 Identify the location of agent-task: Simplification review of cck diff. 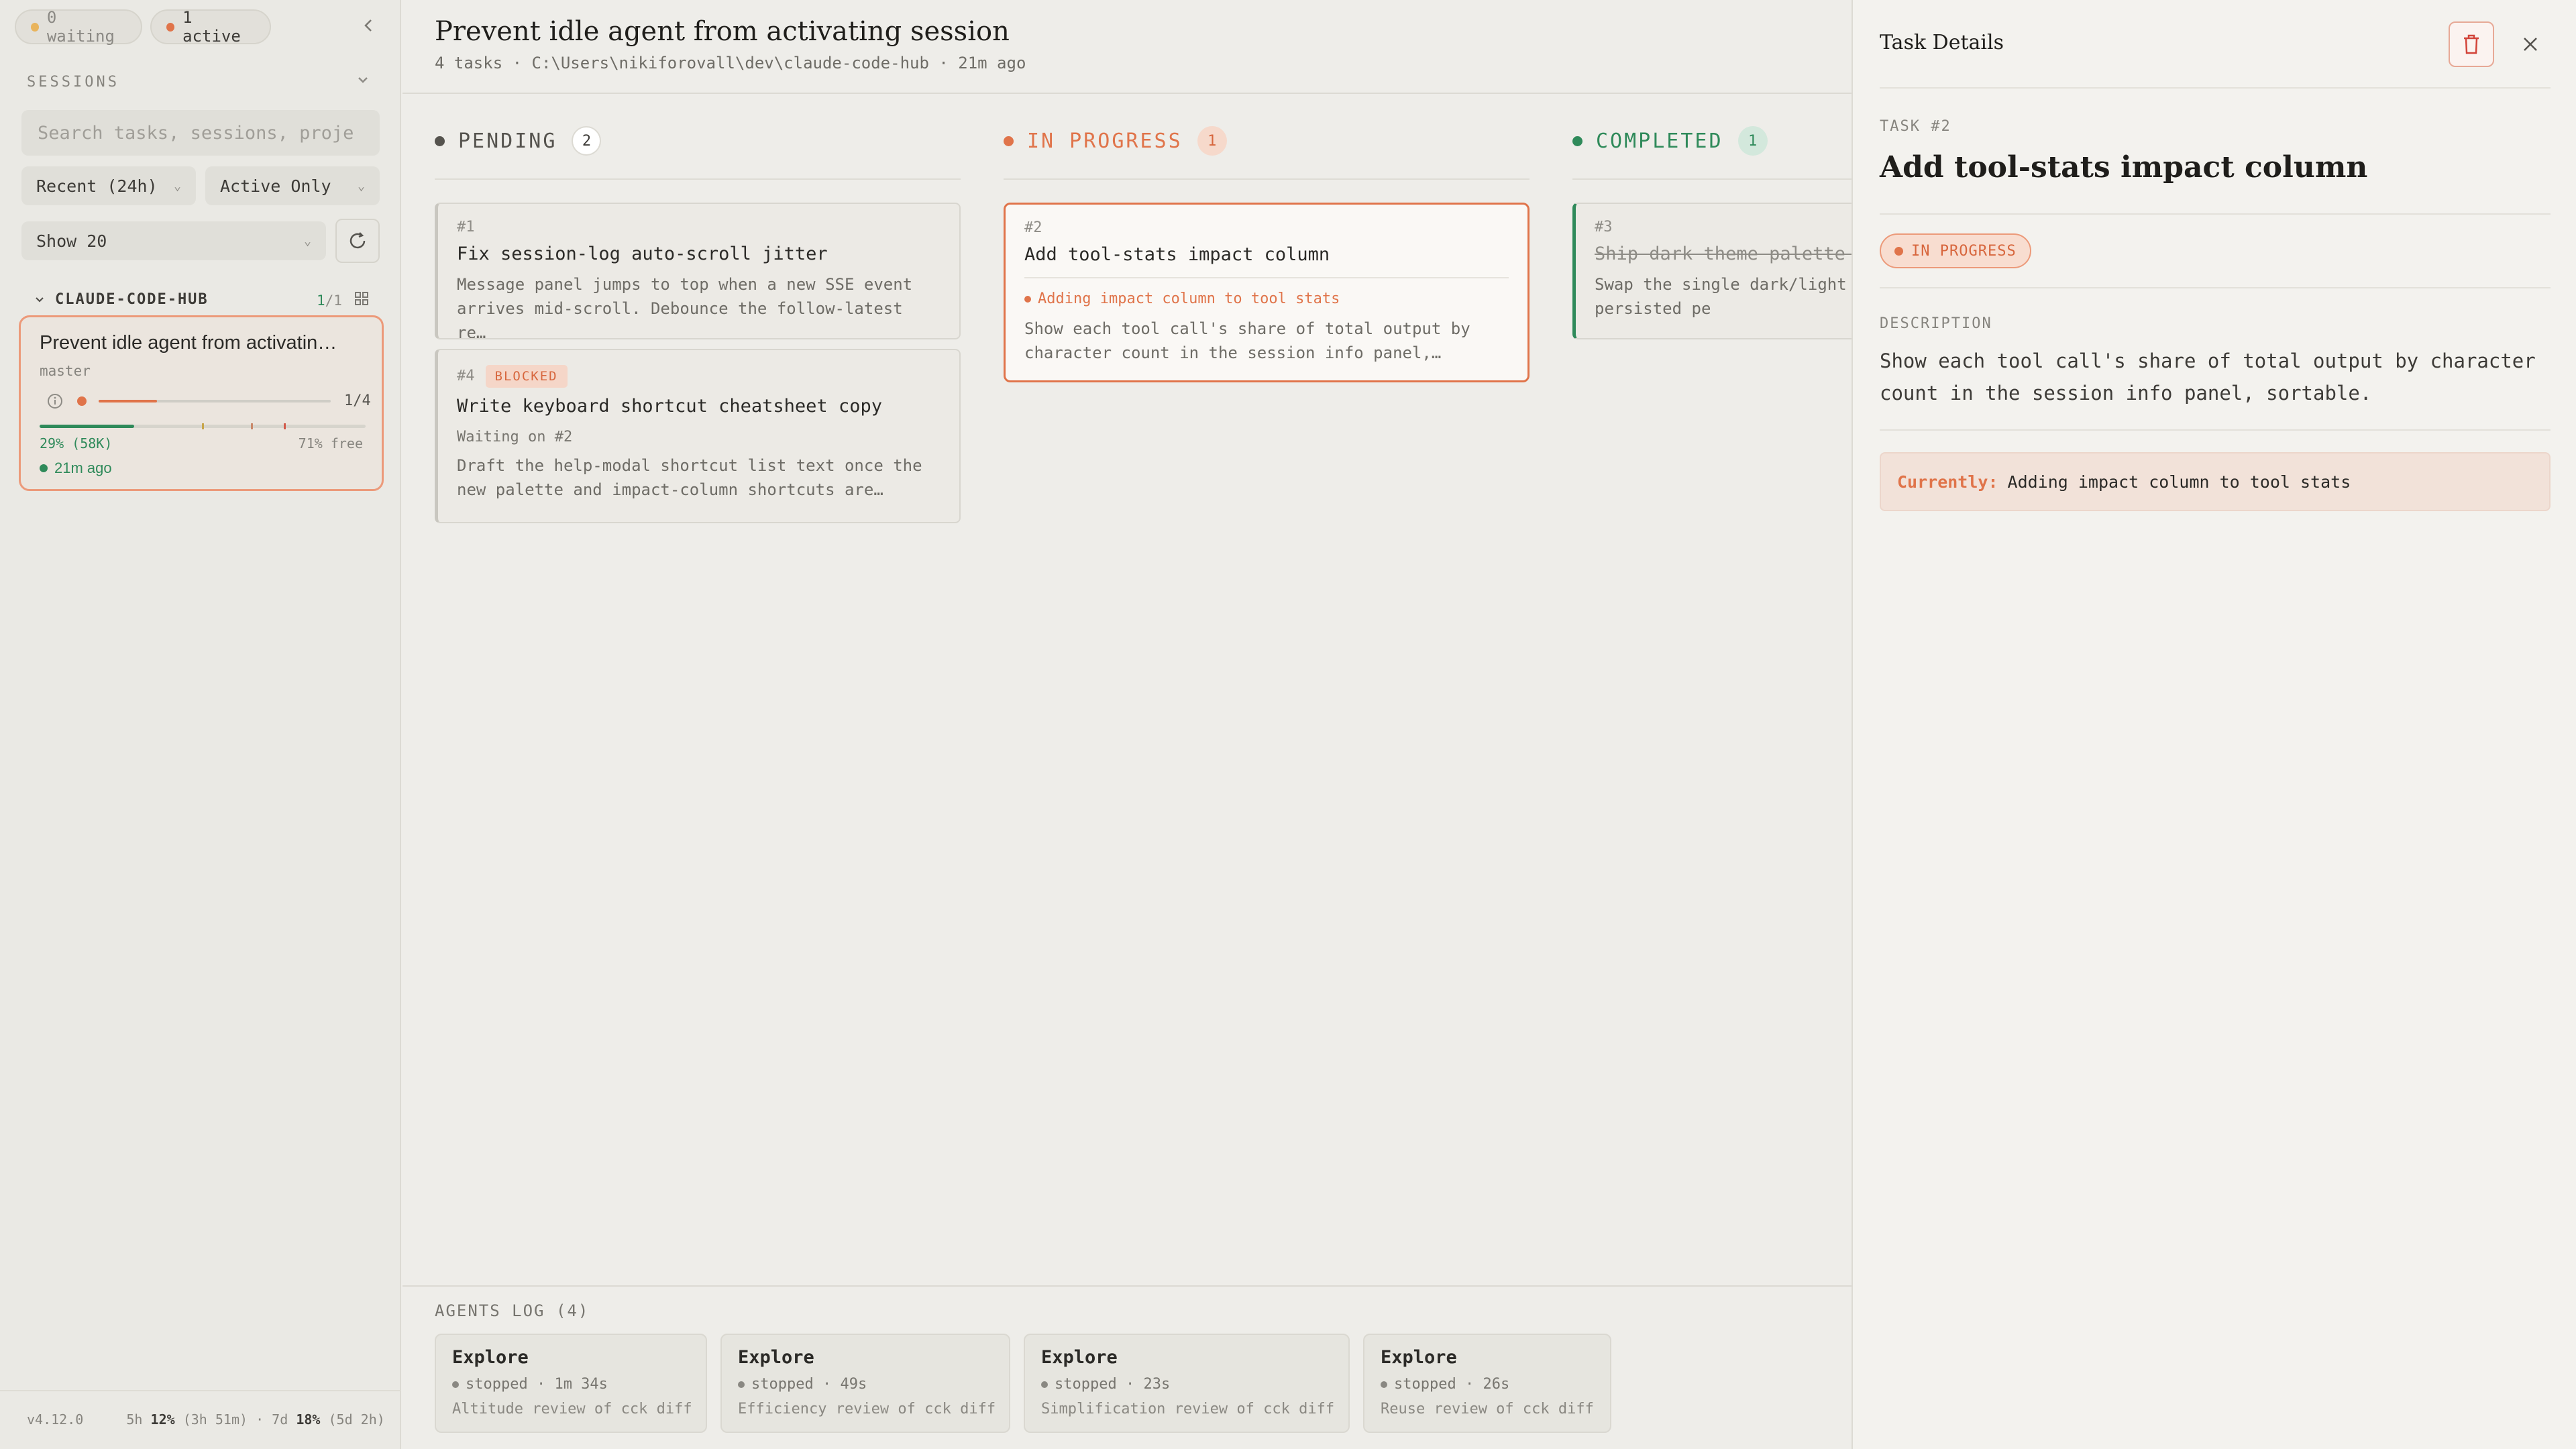
(1188, 1409).